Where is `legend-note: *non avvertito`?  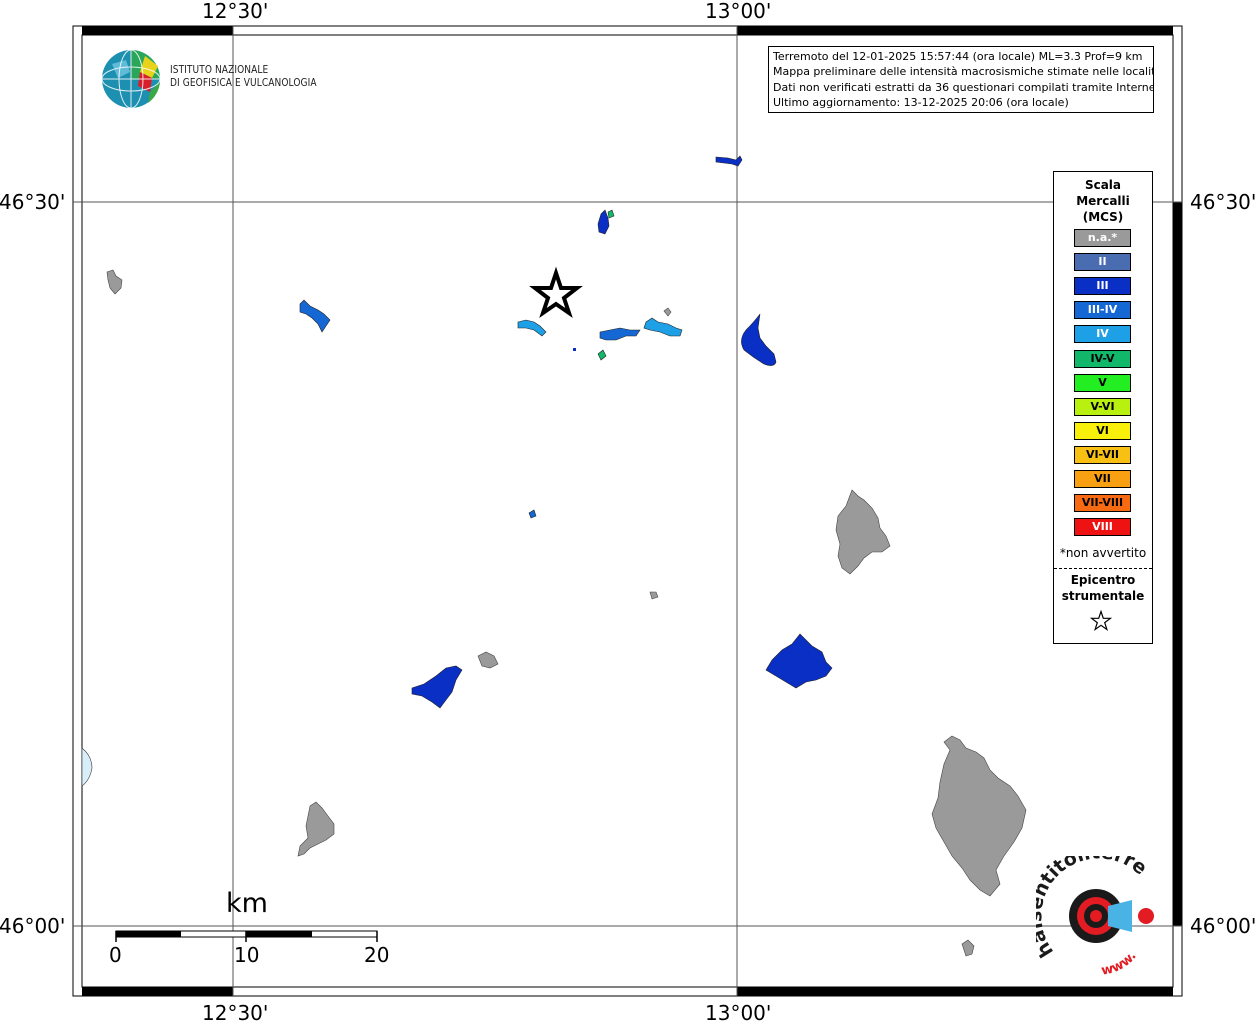
legend-note: *non avvertito is located at coordinates (1103, 553).